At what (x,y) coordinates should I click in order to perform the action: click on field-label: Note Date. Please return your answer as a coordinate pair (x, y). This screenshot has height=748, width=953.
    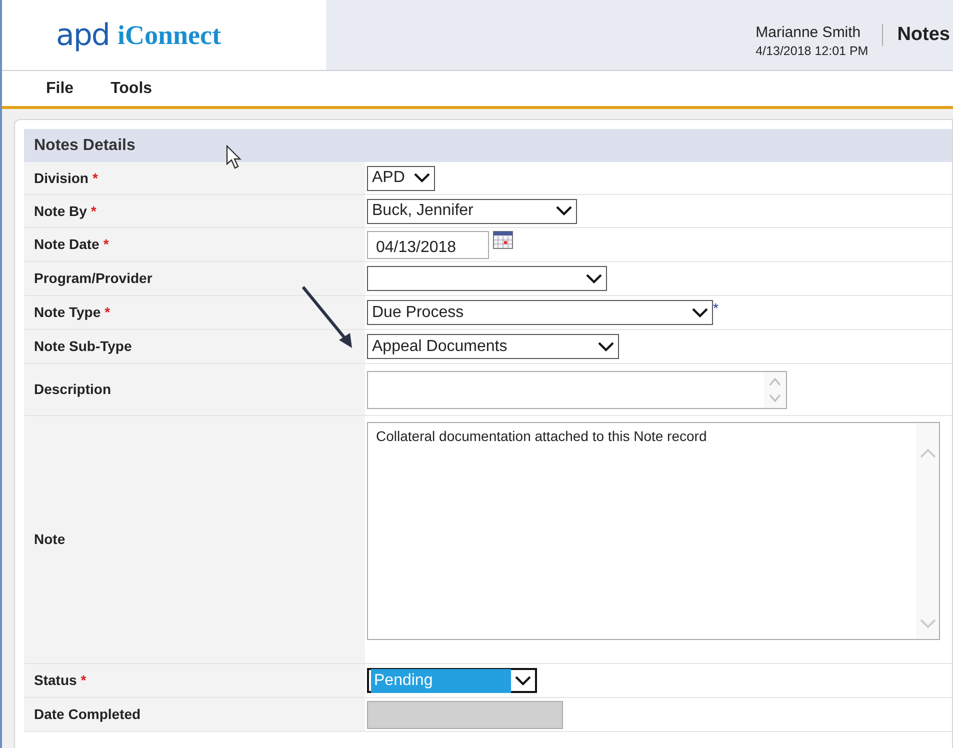
    Looking at the image, I should click on (67, 244).